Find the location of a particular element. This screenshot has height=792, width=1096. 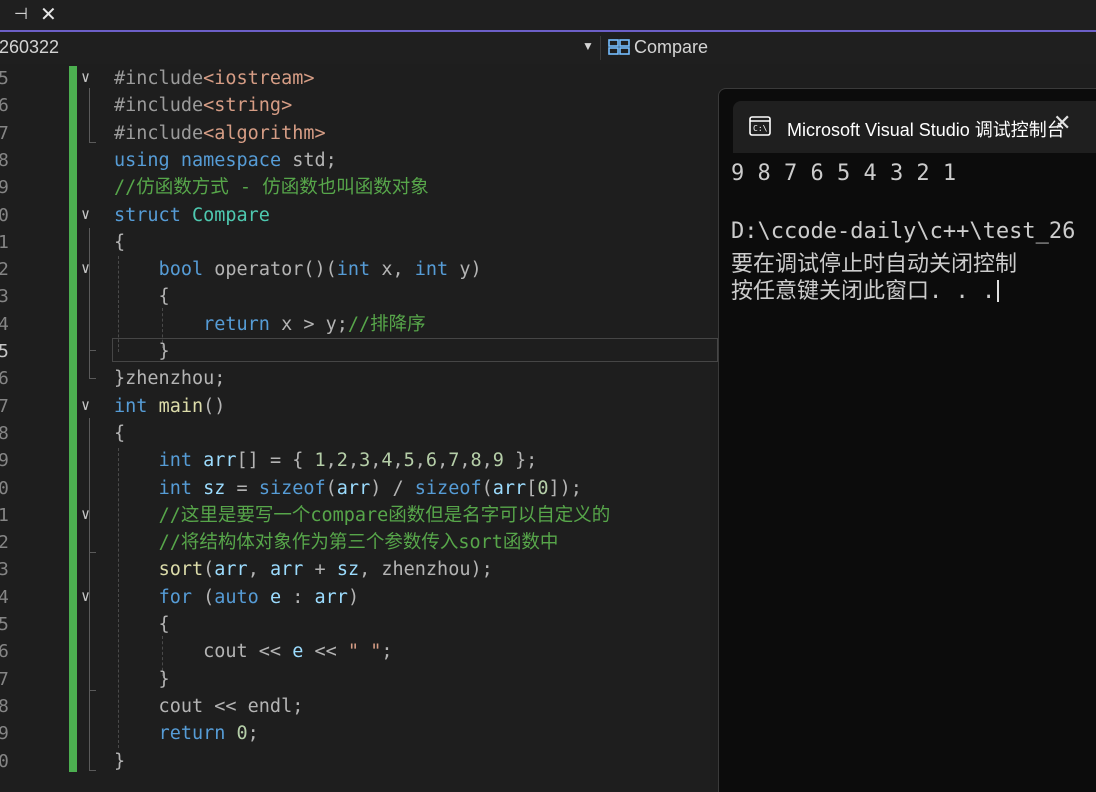

code-line: 8 cout << endl; is located at coordinates (359, 707).